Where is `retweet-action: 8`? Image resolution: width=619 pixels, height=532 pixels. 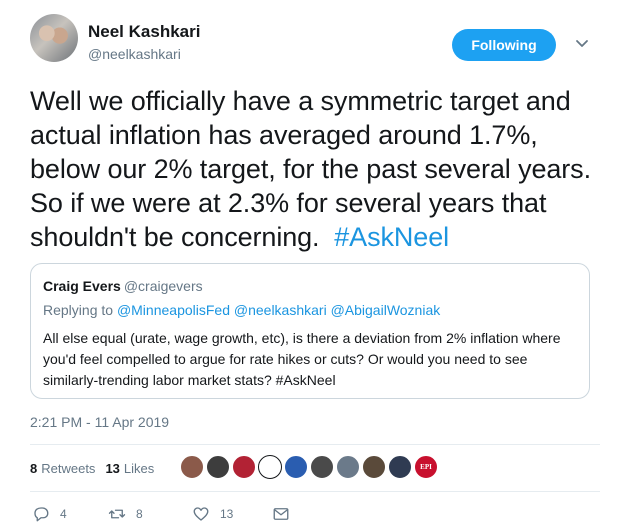
retweet-action: 8 is located at coordinates (125, 514).